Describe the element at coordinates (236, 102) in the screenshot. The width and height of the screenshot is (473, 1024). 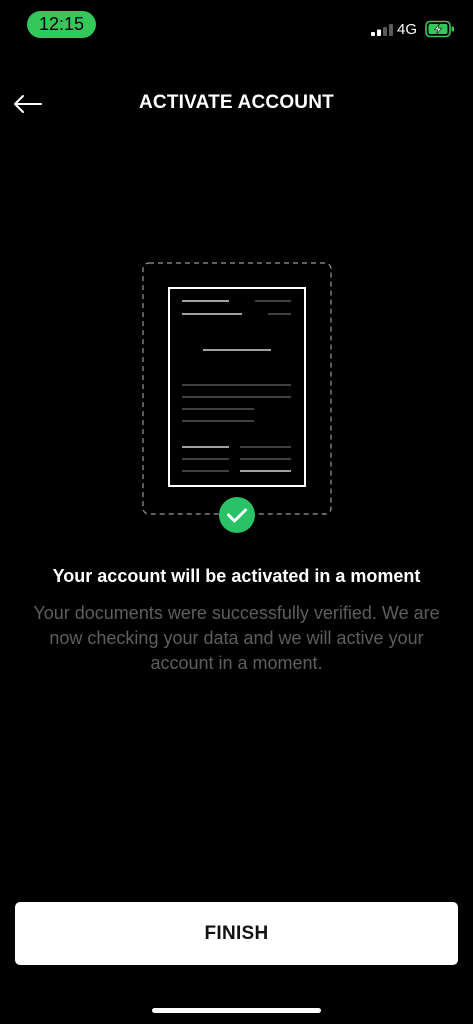
I see `page-title: ACTIVATE ACCOUNT` at that location.